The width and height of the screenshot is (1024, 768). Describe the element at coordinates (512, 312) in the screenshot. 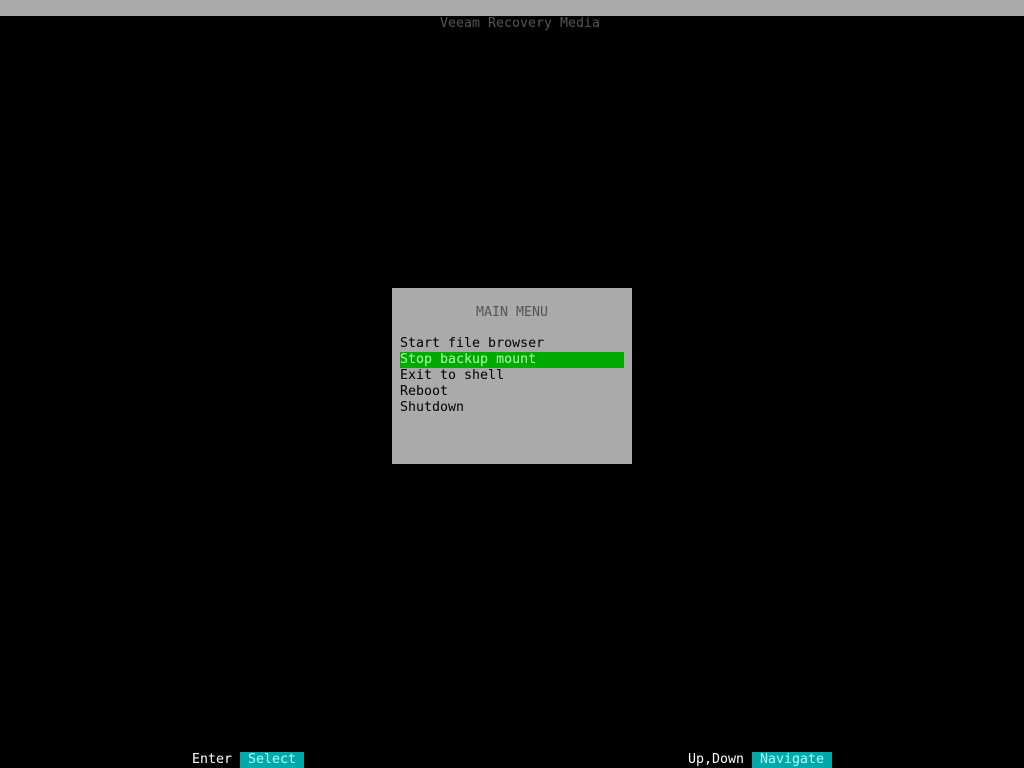

I see `menu-title: MAIN MENU` at that location.